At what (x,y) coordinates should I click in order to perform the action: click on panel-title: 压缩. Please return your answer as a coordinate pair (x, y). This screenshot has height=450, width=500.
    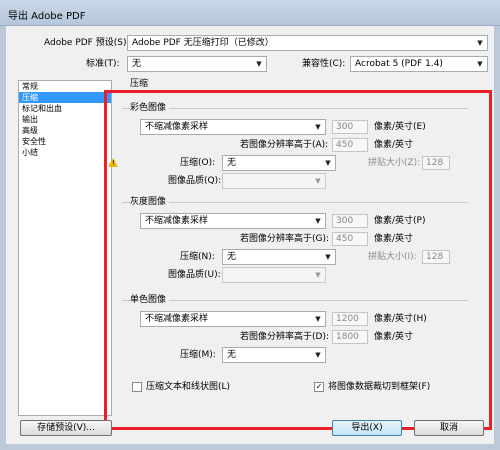
    Looking at the image, I should click on (139, 84).